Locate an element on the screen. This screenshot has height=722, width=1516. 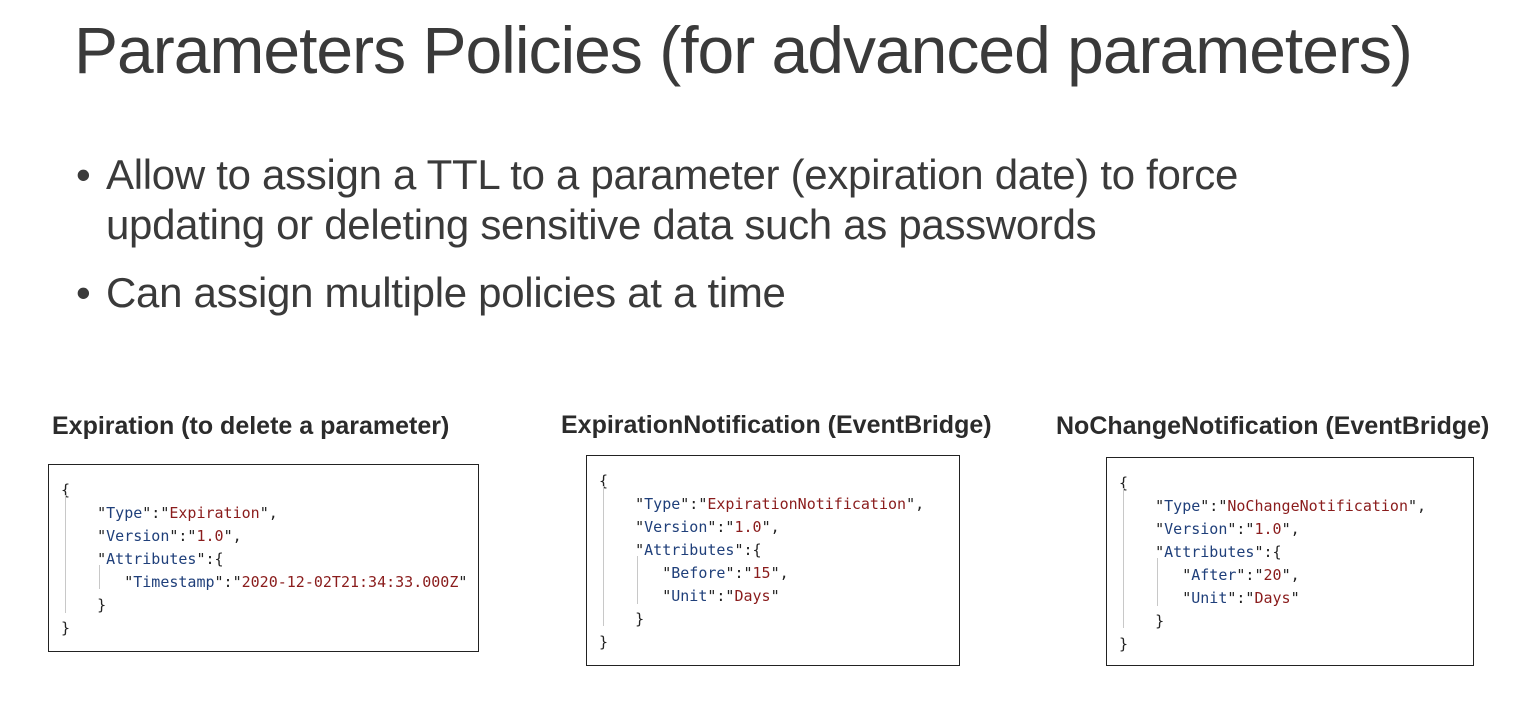
policy-heading-expiration: Expiration (to delete a parameter) is located at coordinates (251, 426).